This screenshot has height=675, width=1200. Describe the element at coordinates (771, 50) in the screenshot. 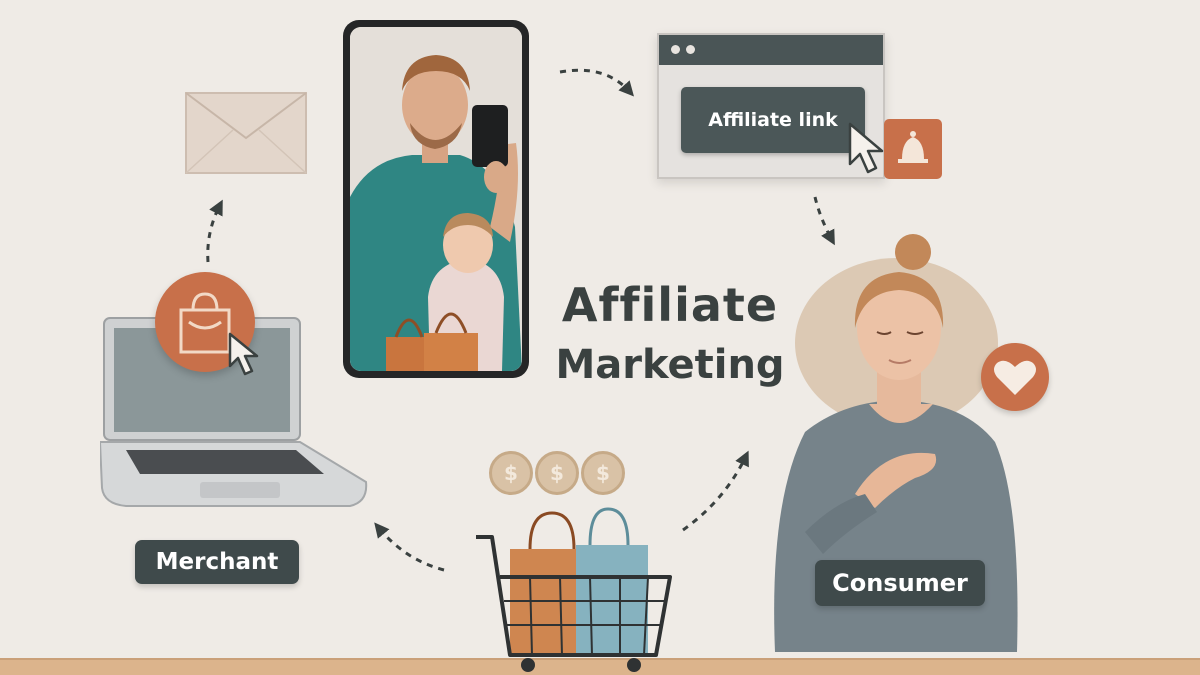

I see `browser-title-bar` at that location.